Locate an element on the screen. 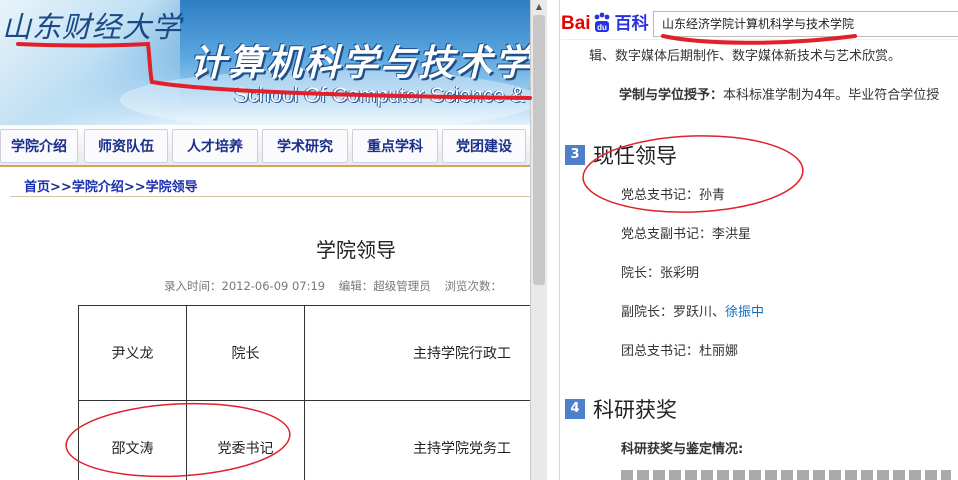 The height and width of the screenshot is (480, 958). leader-label: 副院长： is located at coordinates (647, 312).